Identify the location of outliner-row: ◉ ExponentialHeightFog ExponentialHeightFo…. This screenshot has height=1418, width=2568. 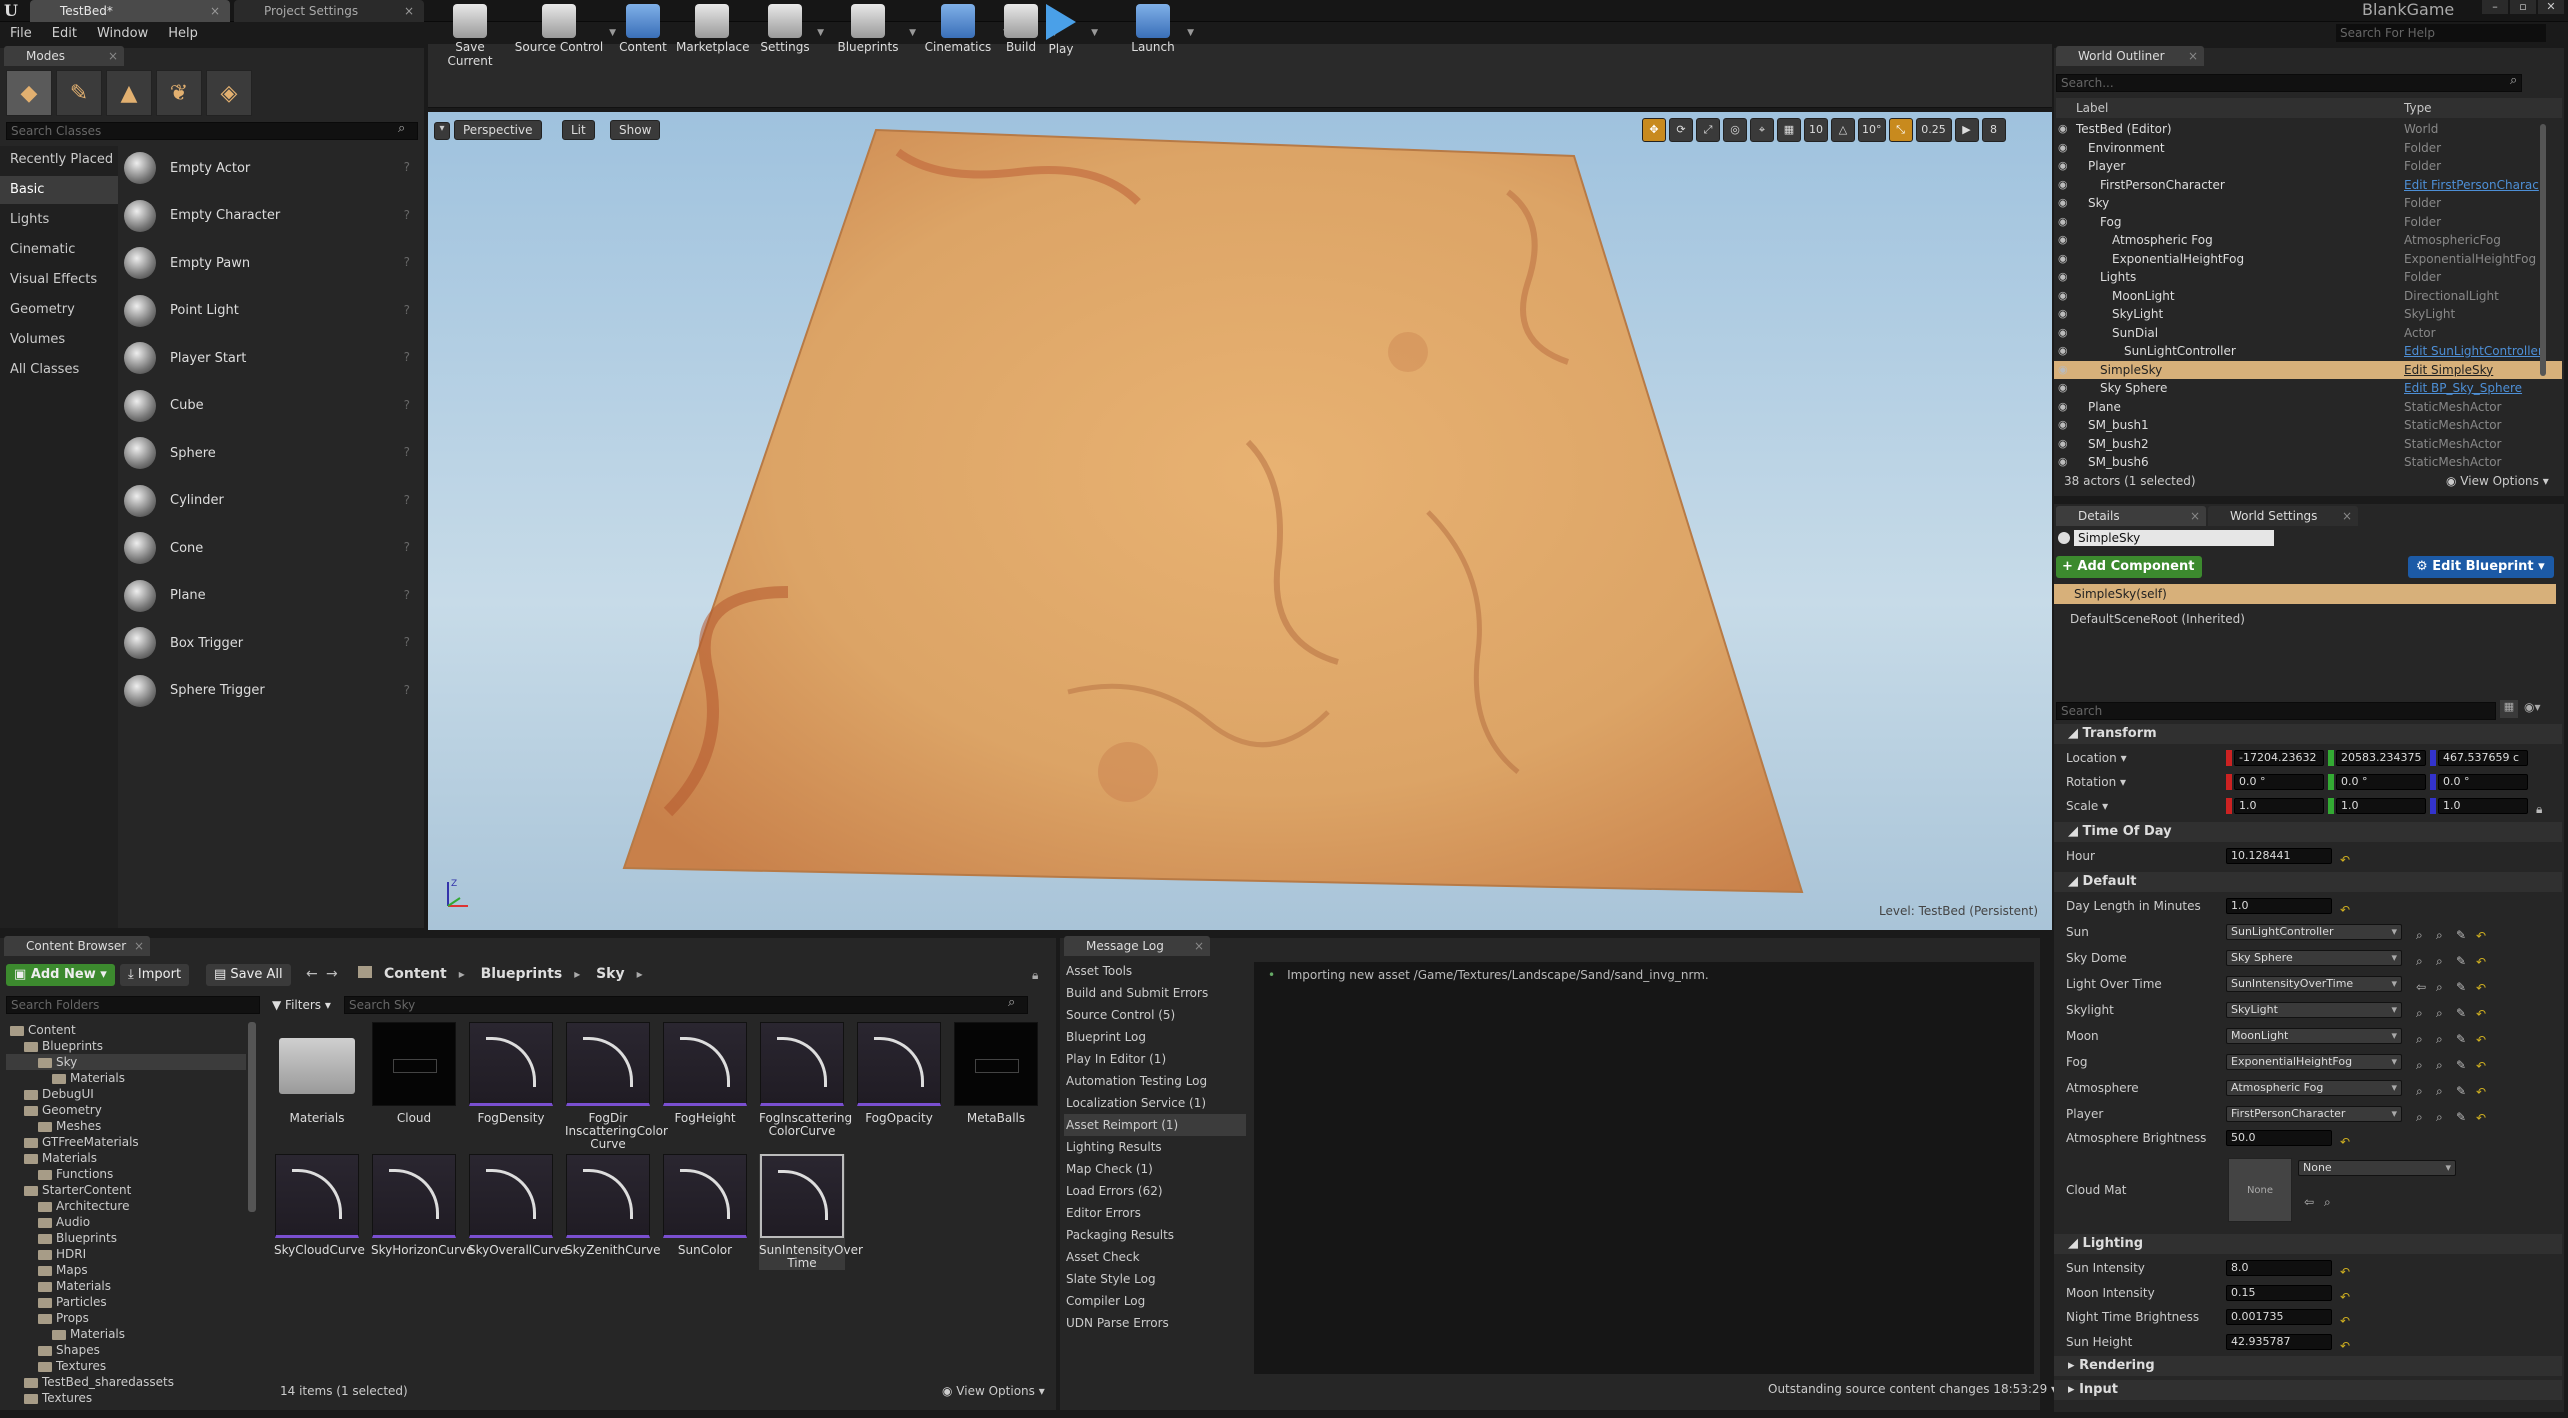
(2308, 259).